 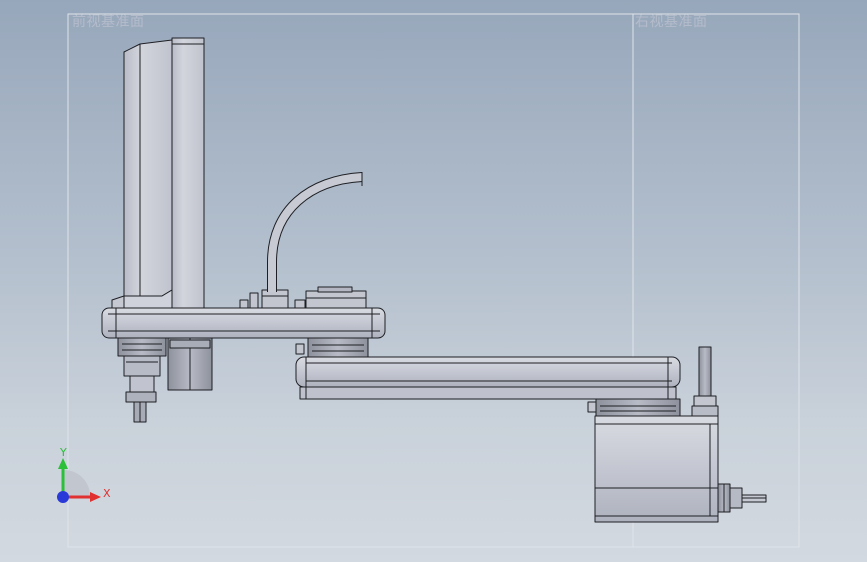 What do you see at coordinates (315, 232) in the screenshot?
I see `cable-conduit` at bounding box center [315, 232].